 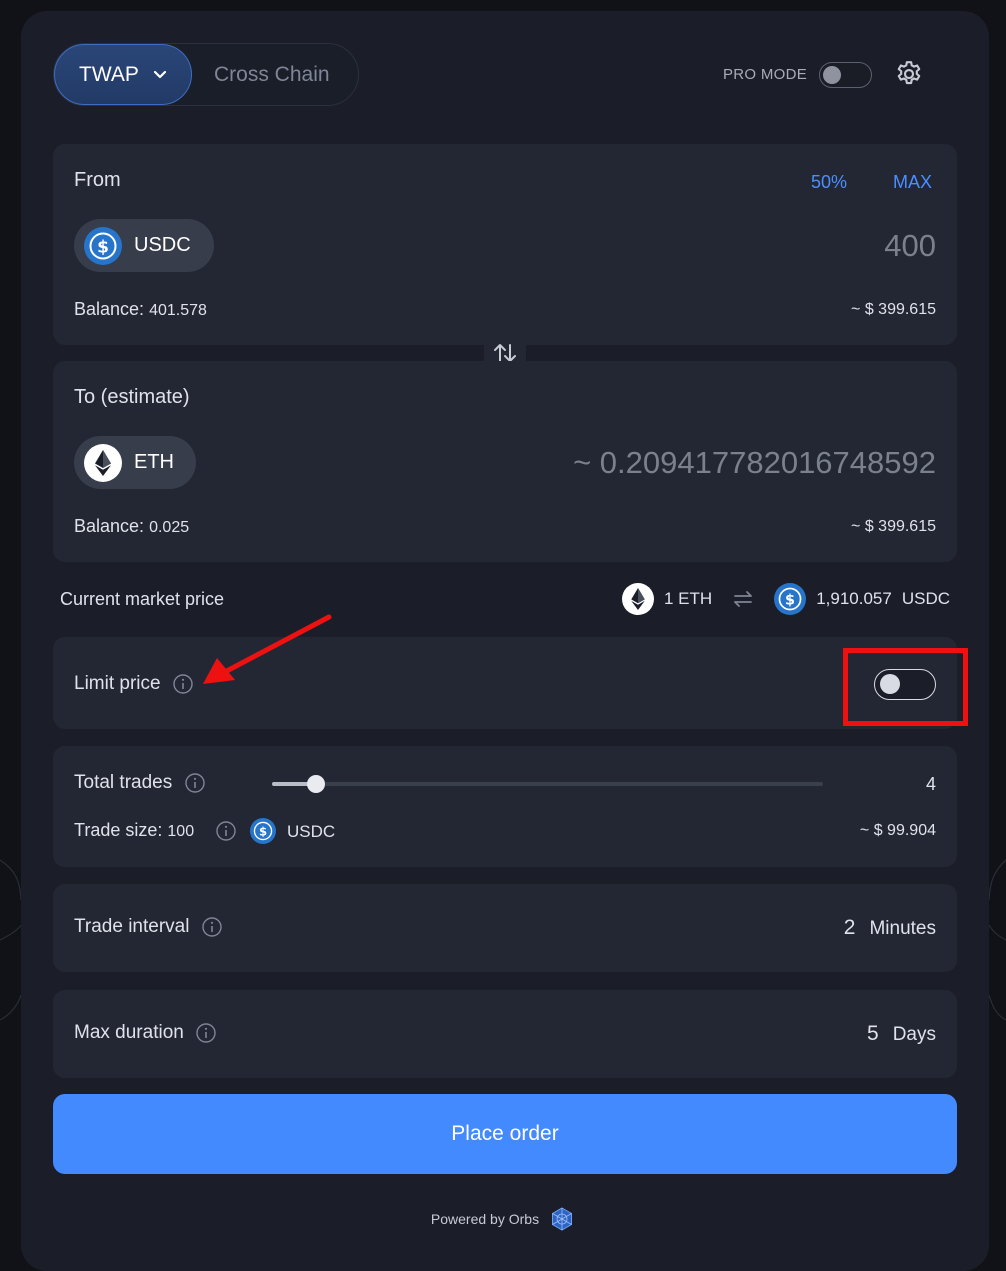 What do you see at coordinates (118, 830) in the screenshot?
I see `trade-size-label: Trade size:` at bounding box center [118, 830].